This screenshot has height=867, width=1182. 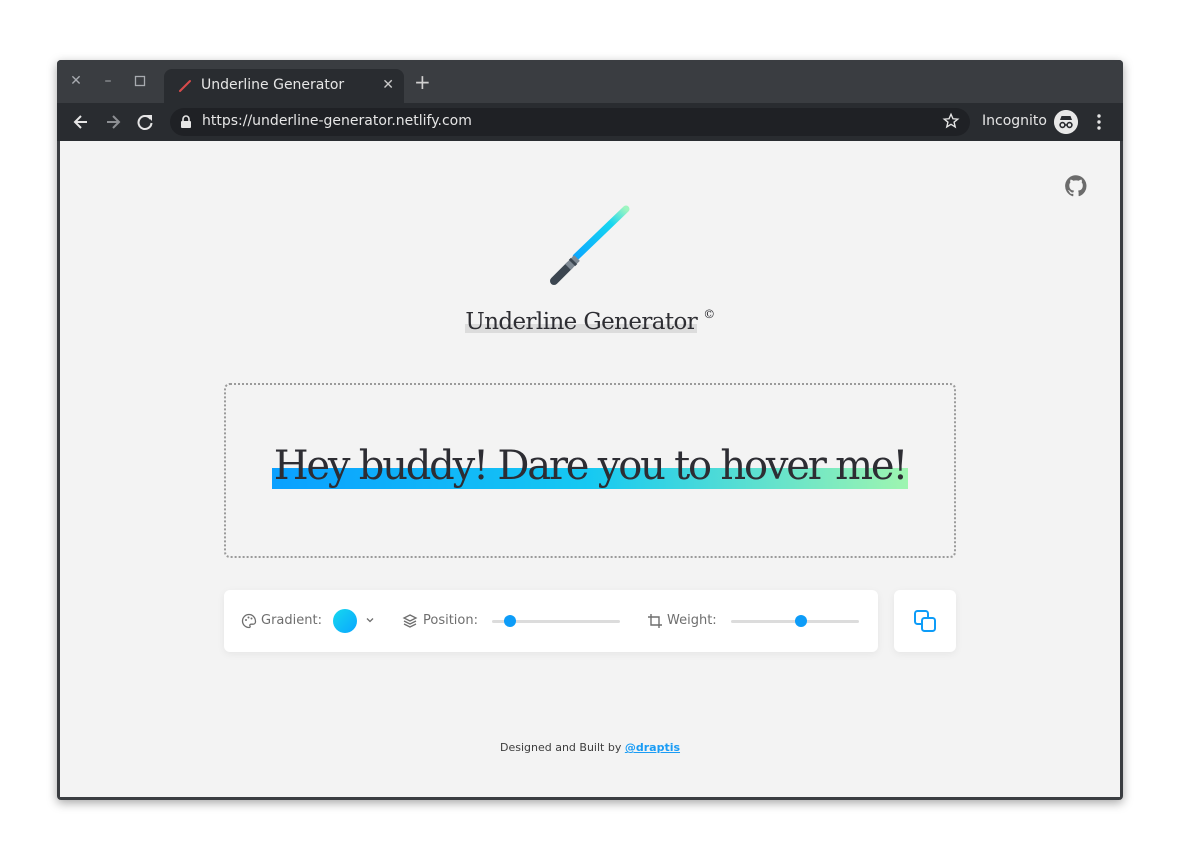 I want to click on preview-box: Hey buddy! Dare you to hover me!, so click(x=590, y=470).